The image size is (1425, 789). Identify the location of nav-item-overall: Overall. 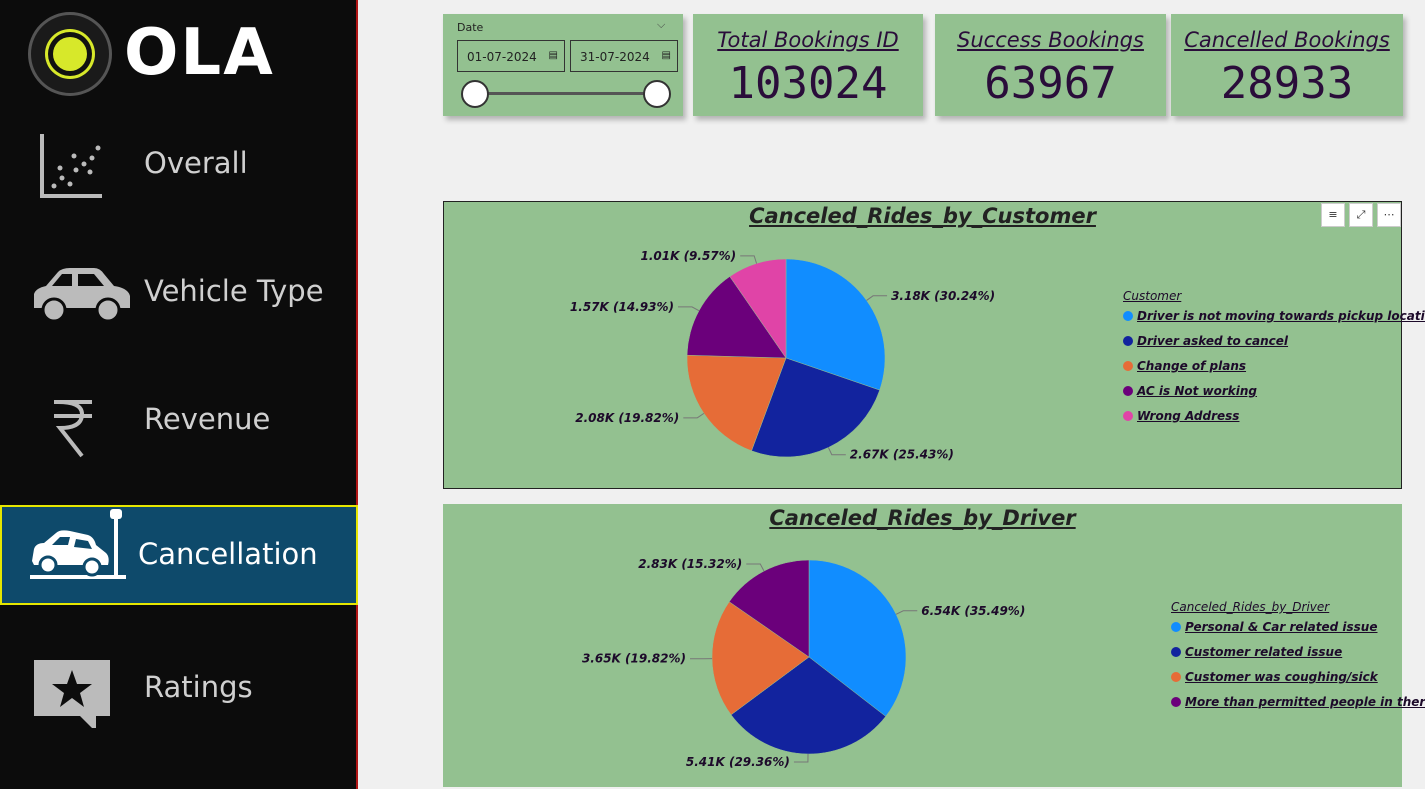
(179, 166).